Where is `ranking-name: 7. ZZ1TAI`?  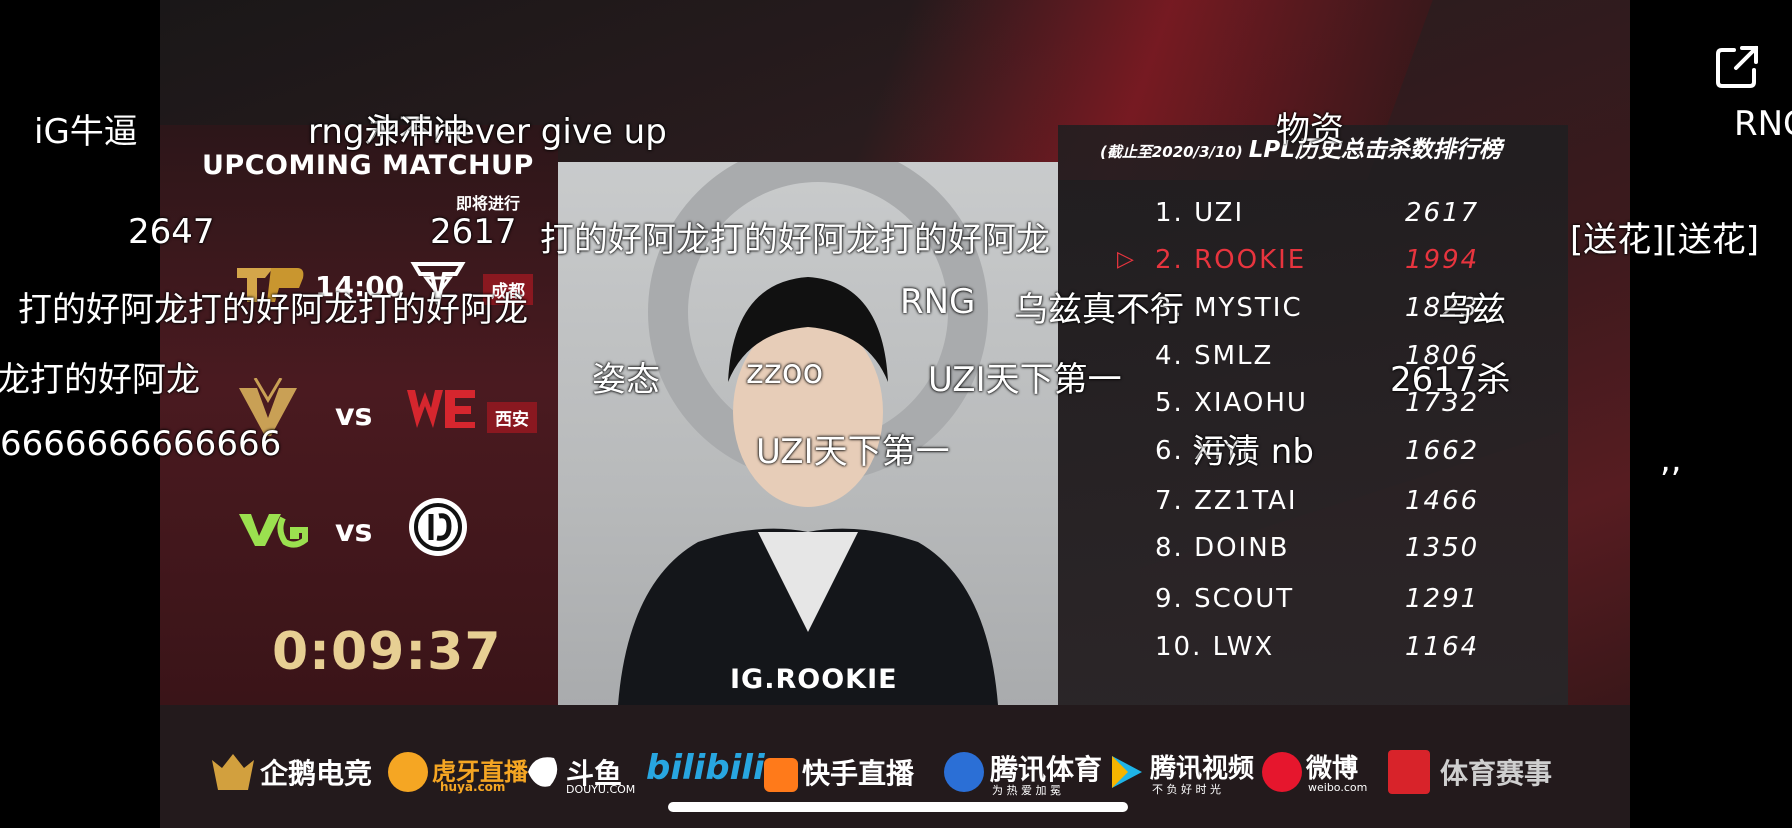 ranking-name: 7. ZZ1TAI is located at coordinates (1226, 501).